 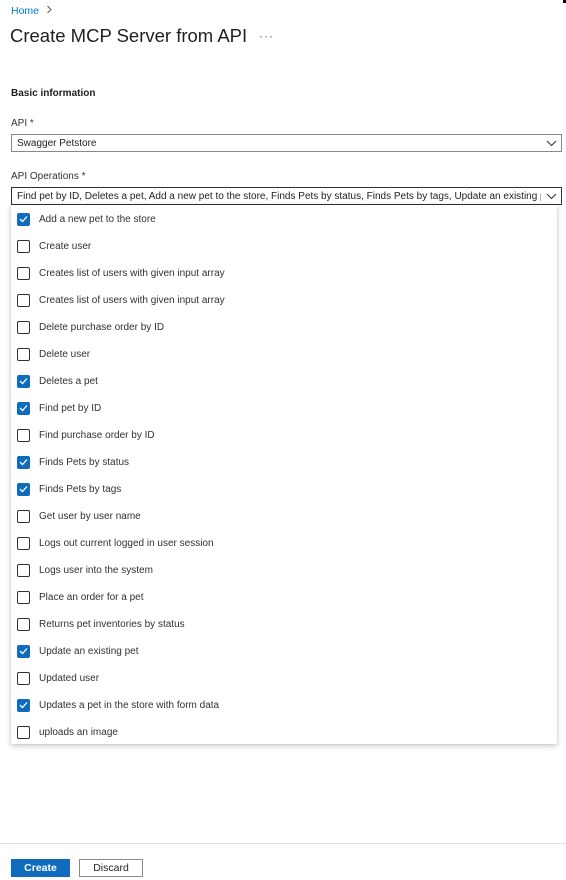 I want to click on operation-option: Create user, so click(x=54, y=246).